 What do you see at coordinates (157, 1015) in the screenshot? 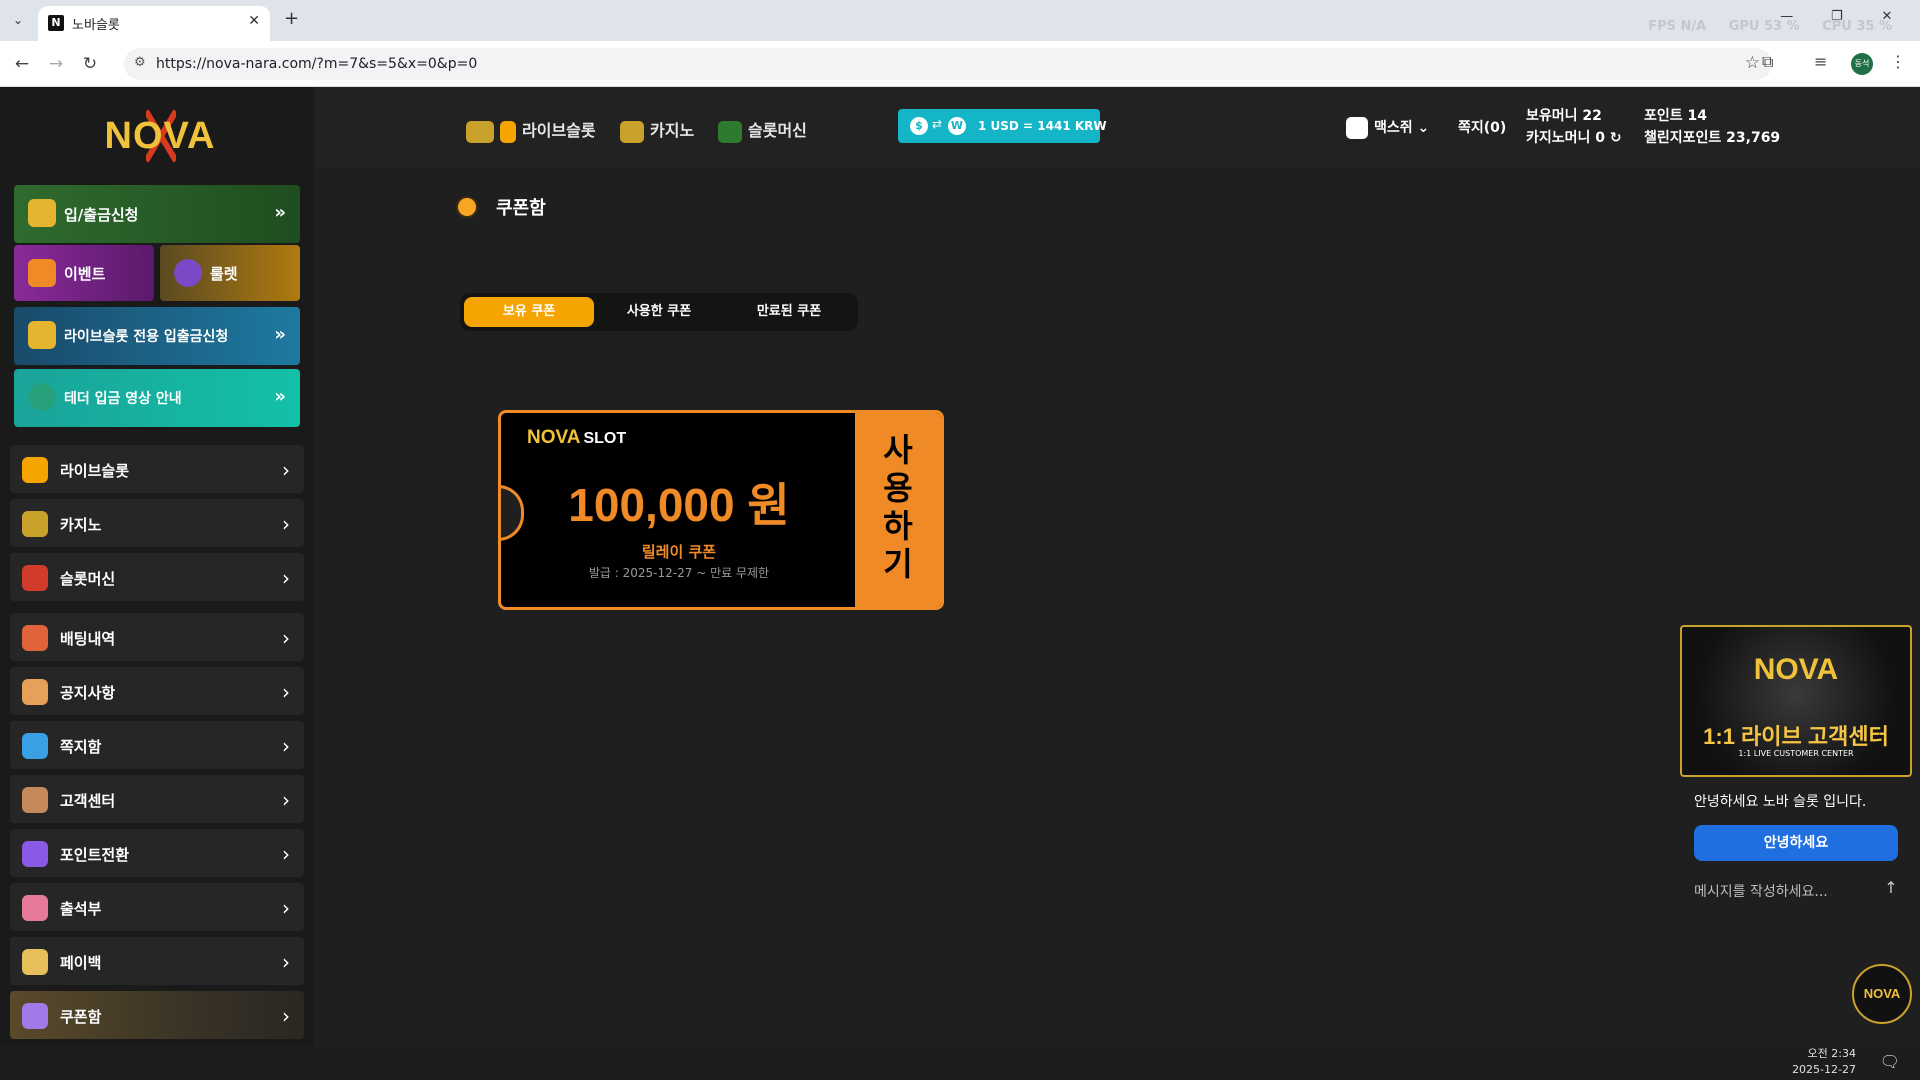
I see `sidebar-item-10: 쿠폰함 ›` at bounding box center [157, 1015].